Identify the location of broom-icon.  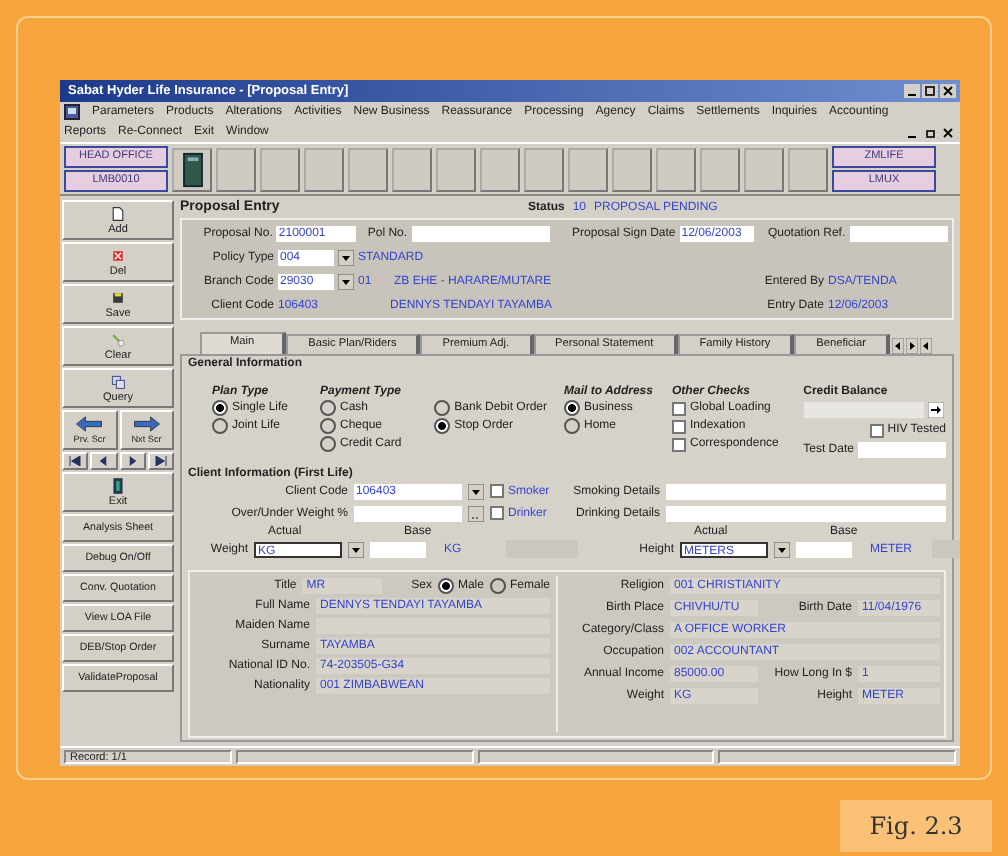
(118, 339).